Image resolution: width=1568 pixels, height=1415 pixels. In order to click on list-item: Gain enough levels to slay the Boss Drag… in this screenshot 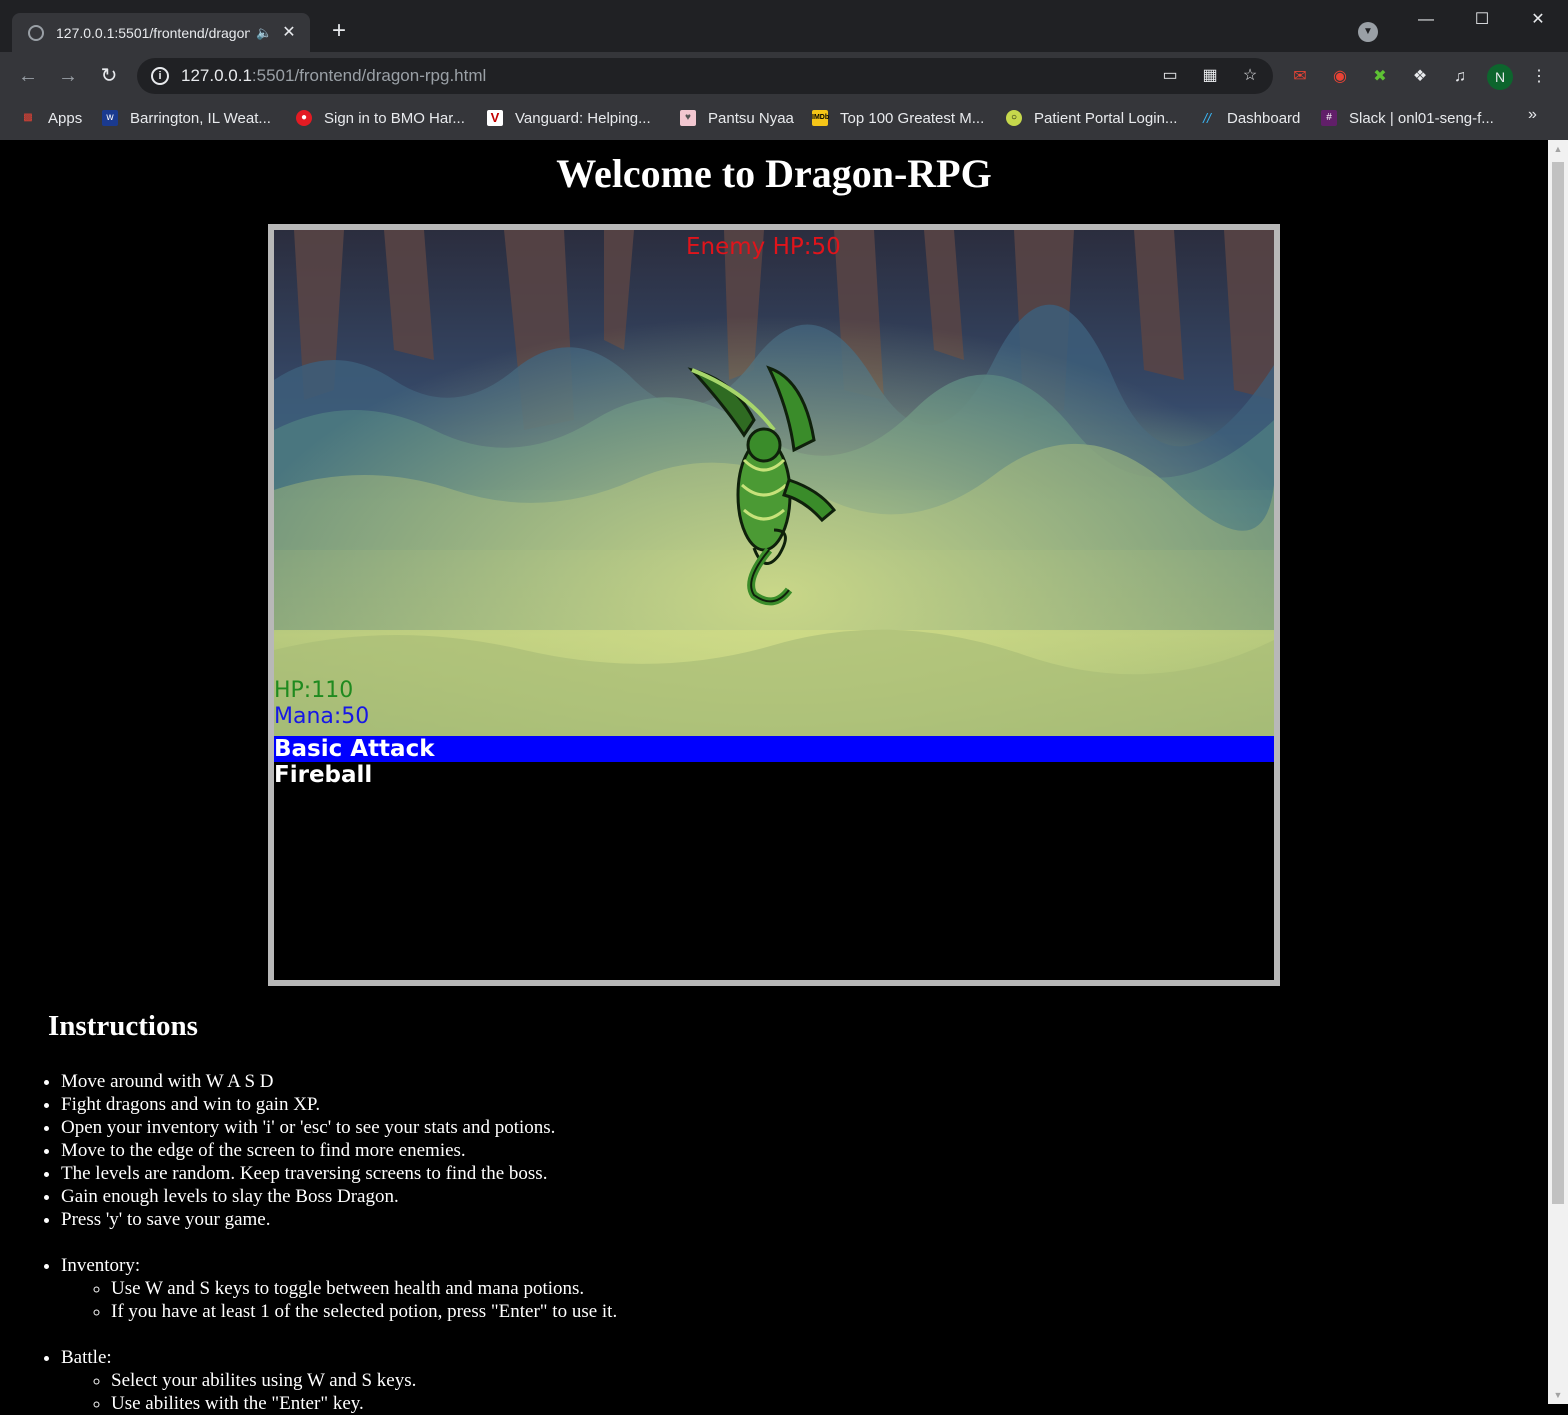, I will do `click(339, 1196)`.